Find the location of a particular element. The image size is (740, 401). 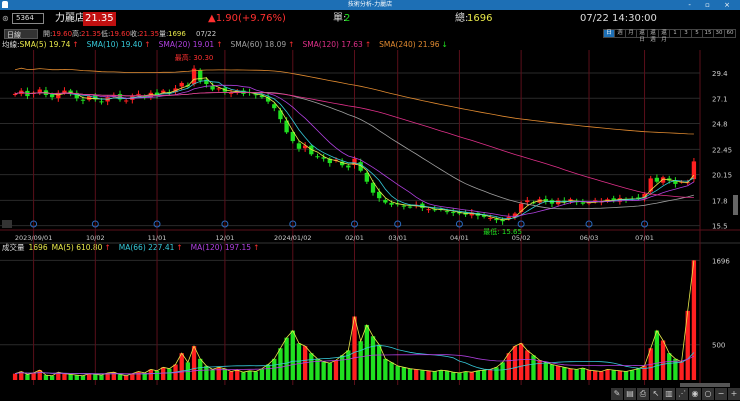

x-tick-label: 07/01 is located at coordinates (644, 238).